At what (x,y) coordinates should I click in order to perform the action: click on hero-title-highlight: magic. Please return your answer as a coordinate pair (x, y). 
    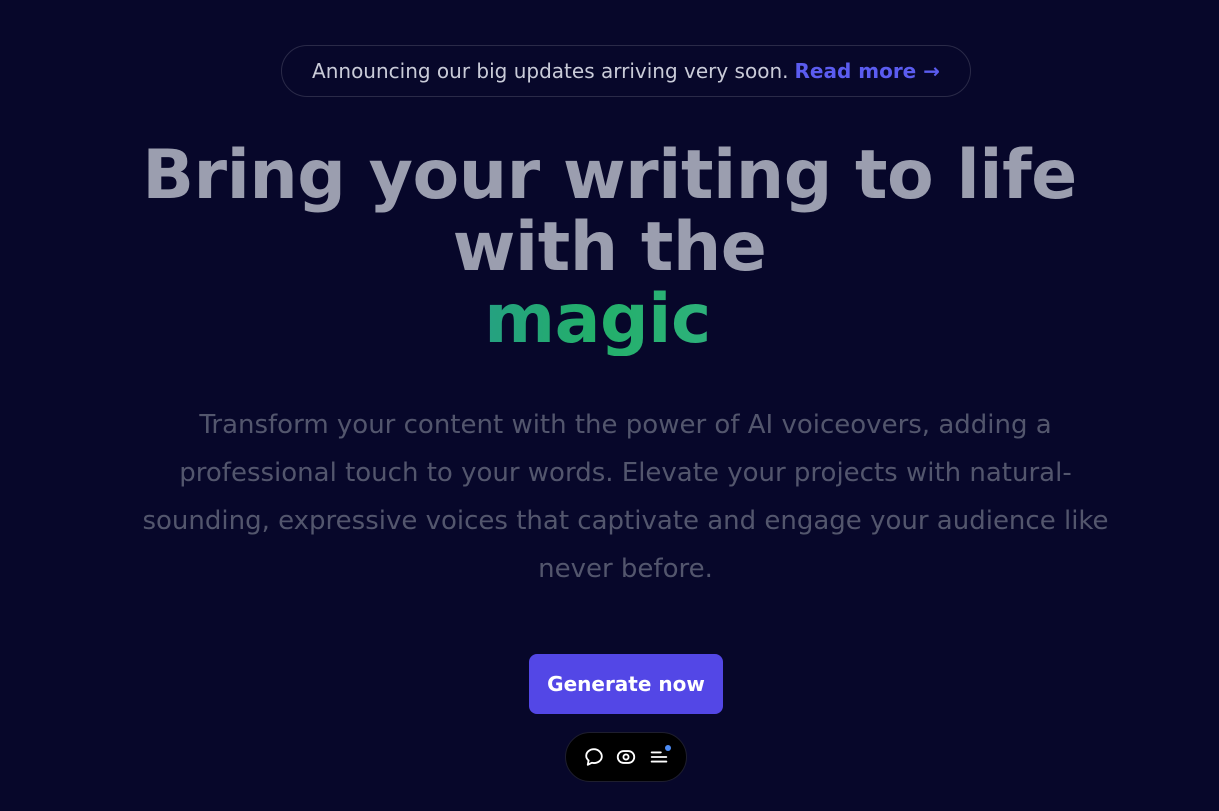
    Looking at the image, I should click on (609, 320).